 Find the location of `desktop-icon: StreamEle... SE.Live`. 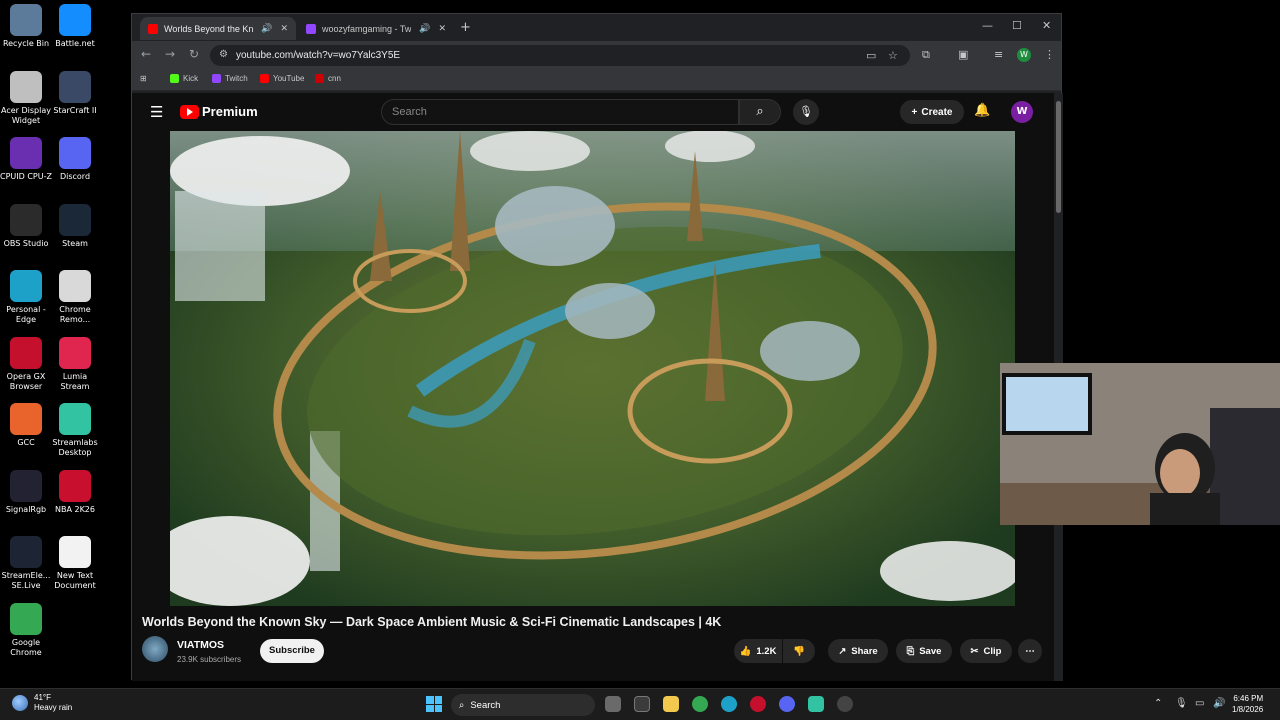

desktop-icon: StreamEle... SE.Live is located at coordinates (26, 563).